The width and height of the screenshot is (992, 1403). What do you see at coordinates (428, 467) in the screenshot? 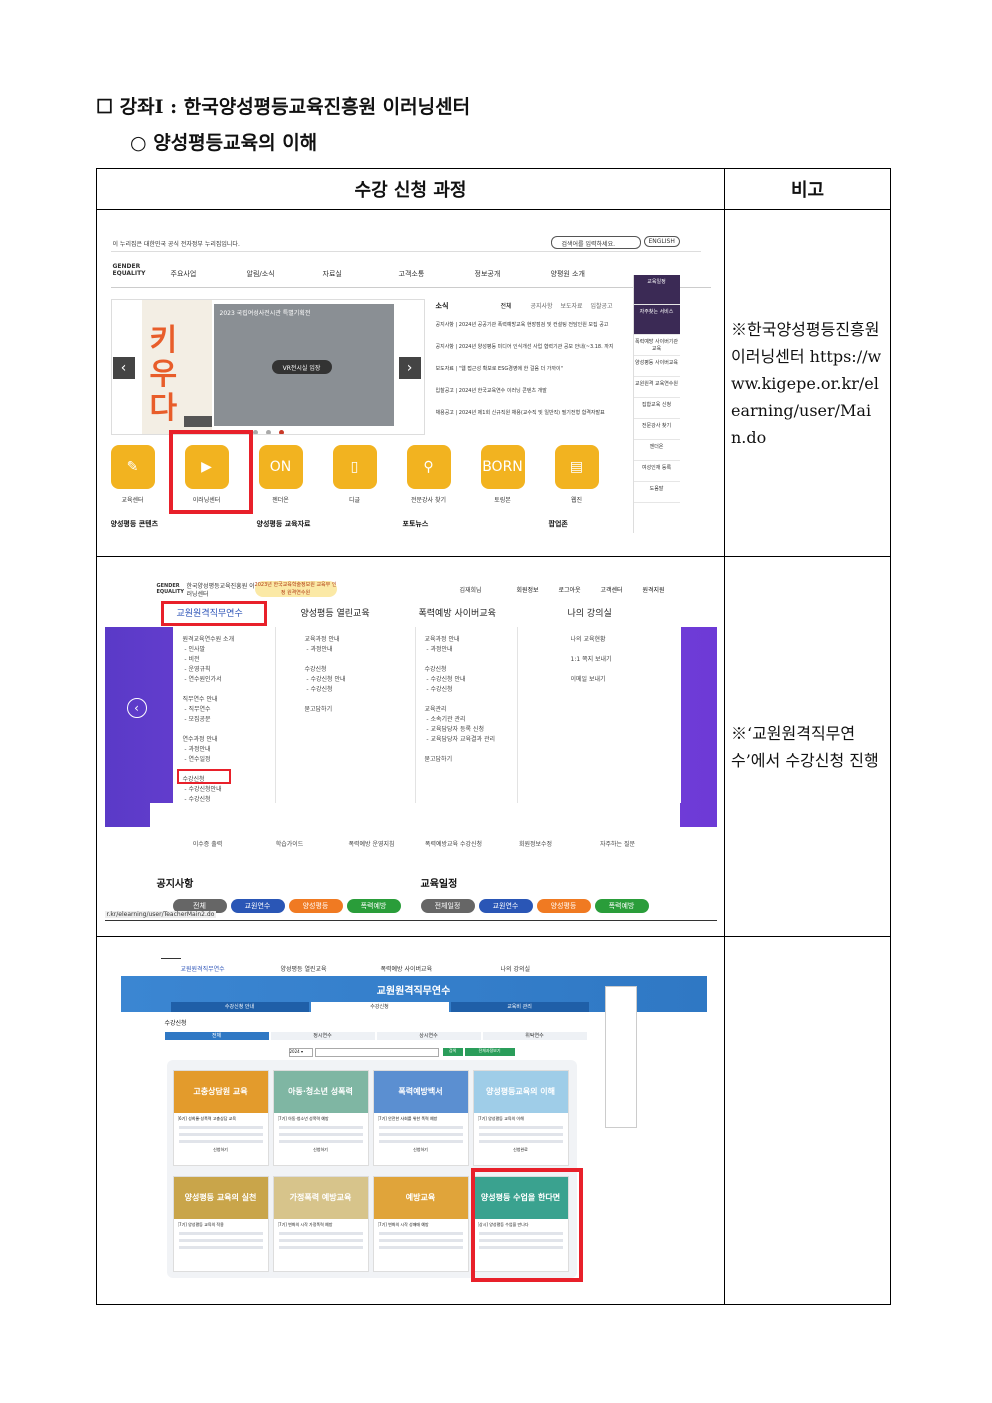
I see `service-icon-5: ⚲` at bounding box center [428, 467].